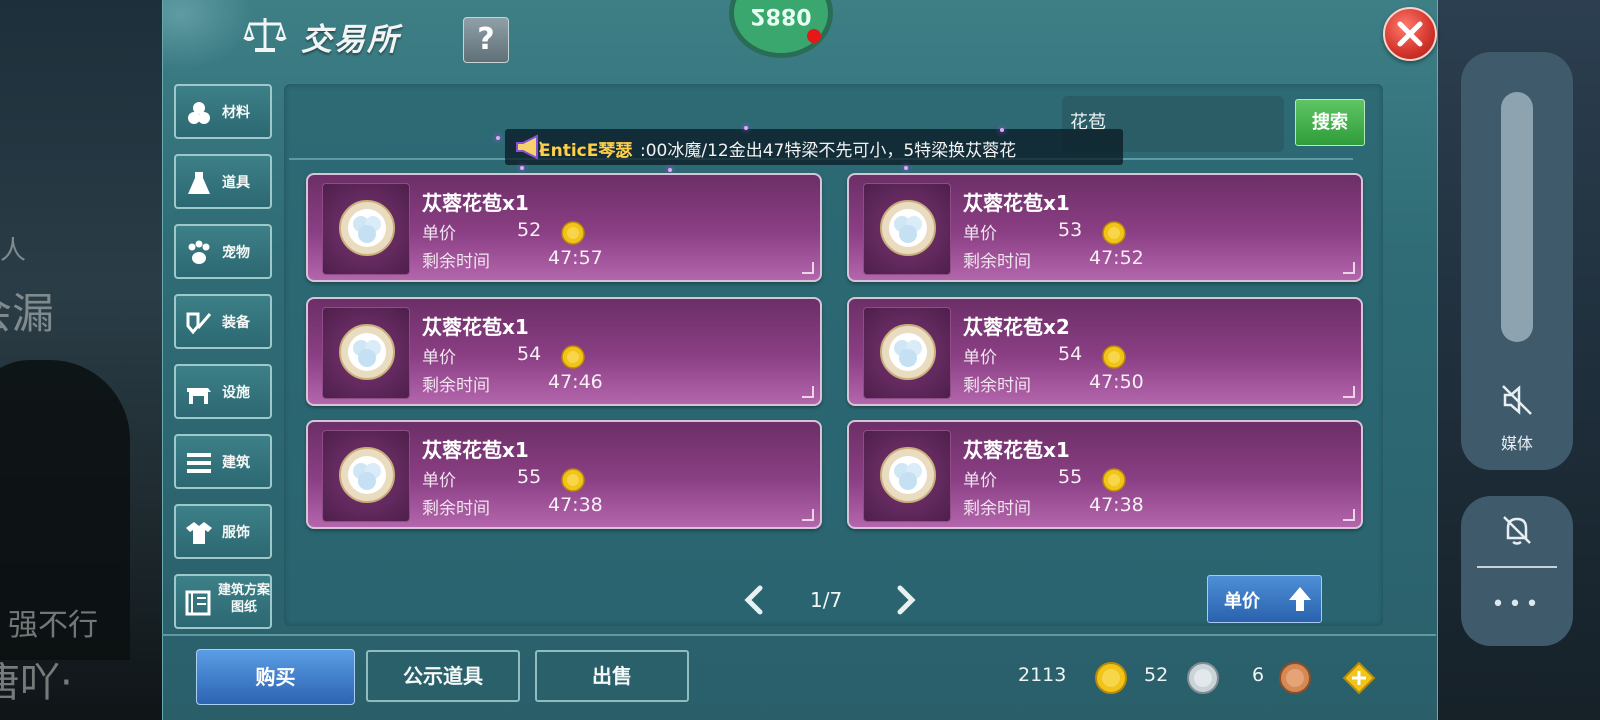 The width and height of the screenshot is (1600, 720). Describe the element at coordinates (828, 151) in the screenshot. I see `ticker-message: :00冰魔/12金出47特梁不先可小，5特梁换苁蓉花` at that location.